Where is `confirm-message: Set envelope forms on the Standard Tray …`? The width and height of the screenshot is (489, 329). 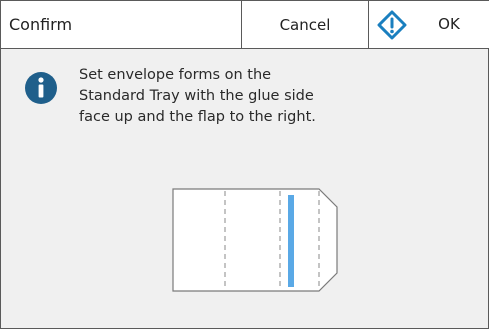 confirm-message: Set envelope forms on the Standard Tray … is located at coordinates (229, 96).